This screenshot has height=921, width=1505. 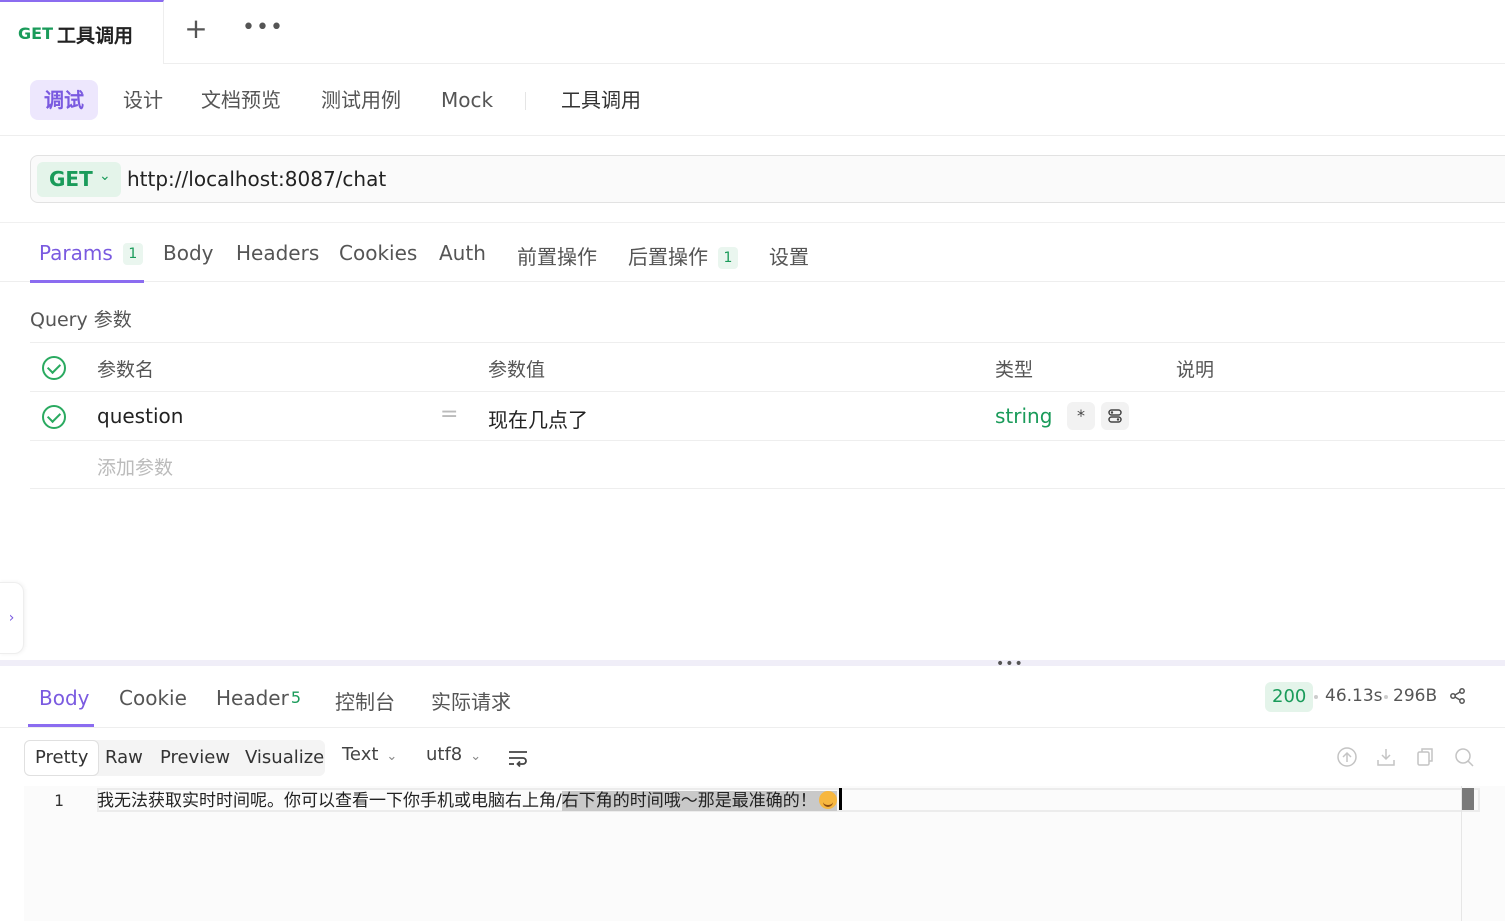 What do you see at coordinates (767, 366) in the screenshot?
I see `params-header-row: 参数名 参数值 类型 说明` at bounding box center [767, 366].